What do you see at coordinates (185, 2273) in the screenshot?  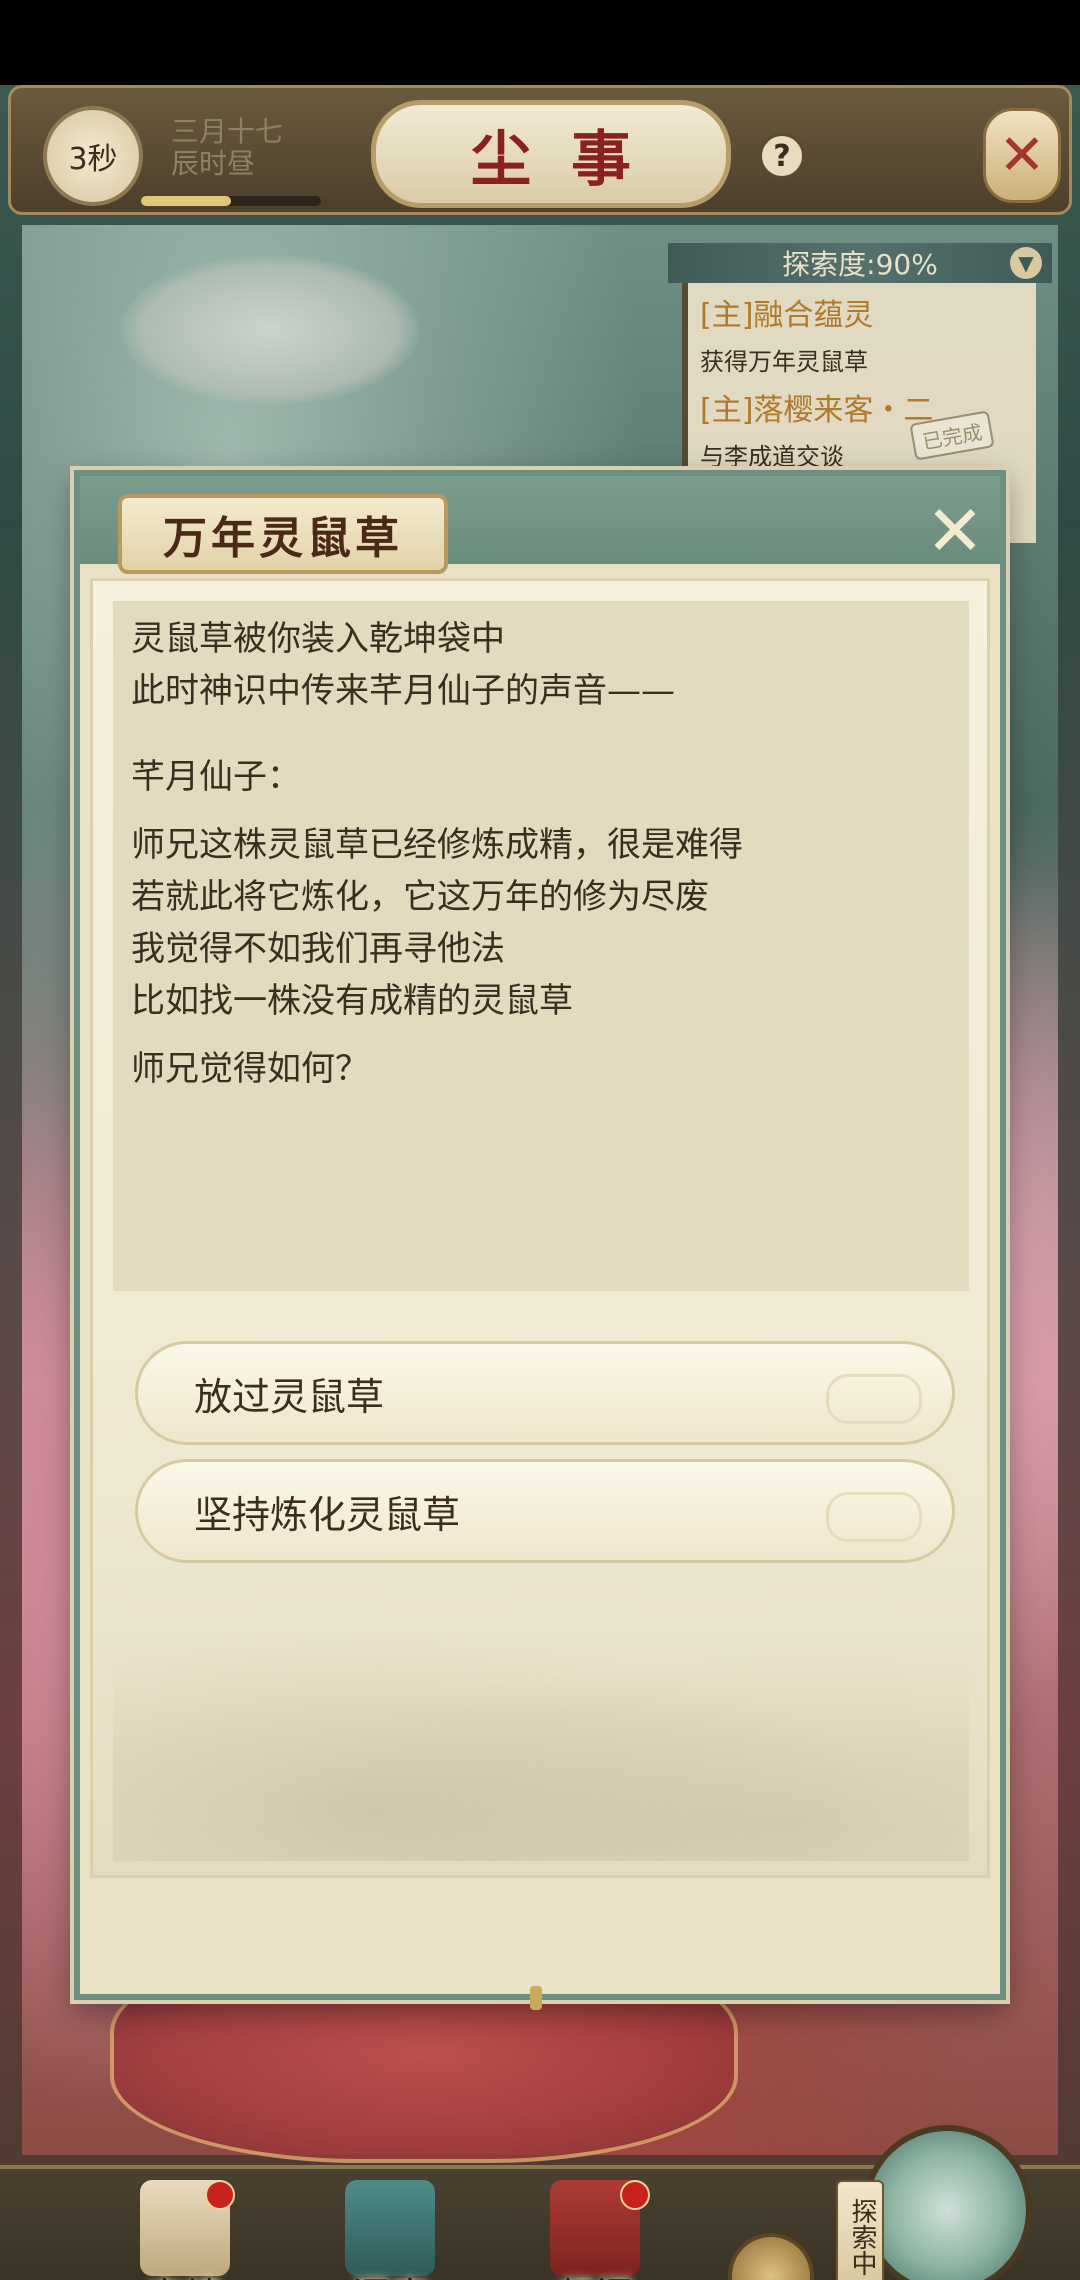 I see `nav-label: 玄境` at bounding box center [185, 2273].